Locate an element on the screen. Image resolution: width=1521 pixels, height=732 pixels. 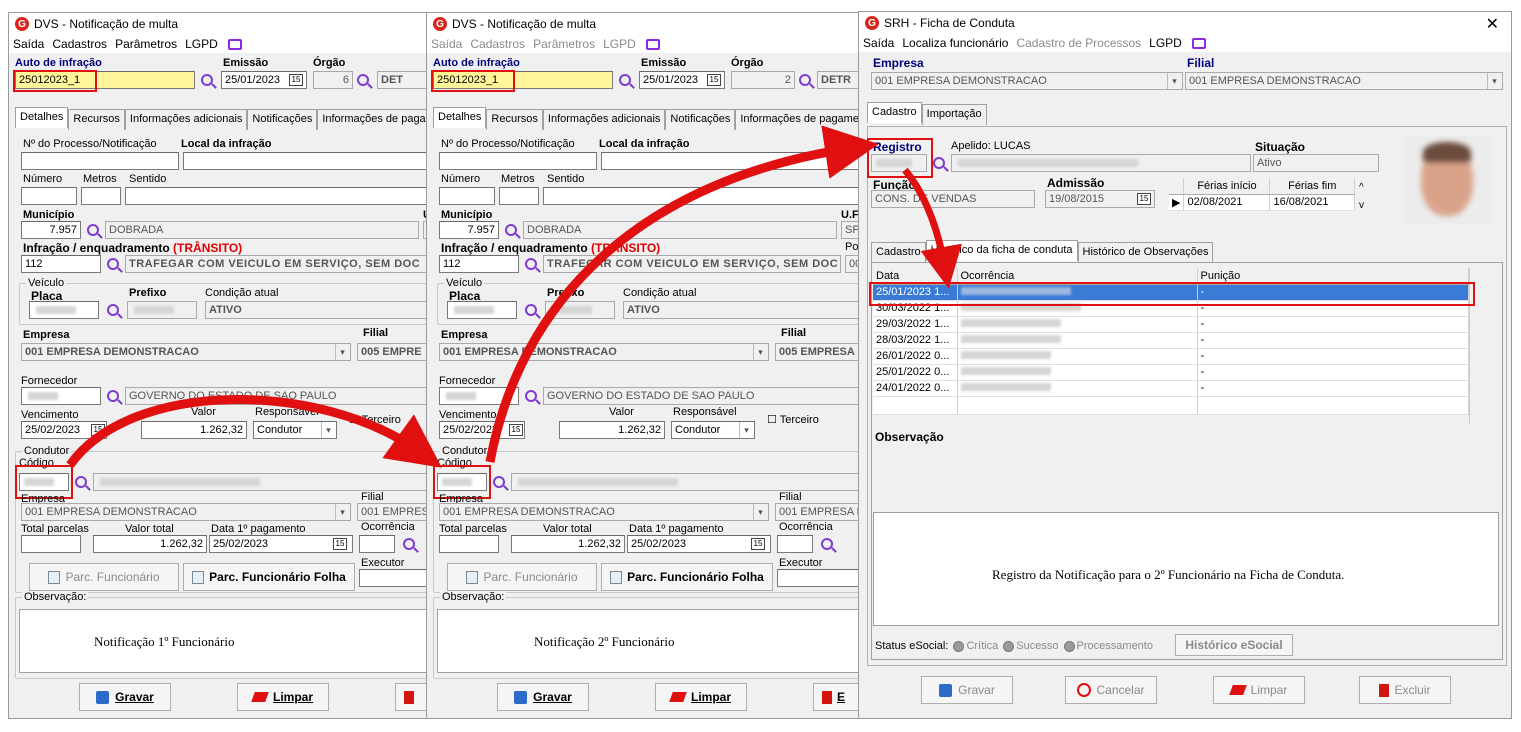
tab-detalhes: Detalhes is located at coordinates (42, 117).